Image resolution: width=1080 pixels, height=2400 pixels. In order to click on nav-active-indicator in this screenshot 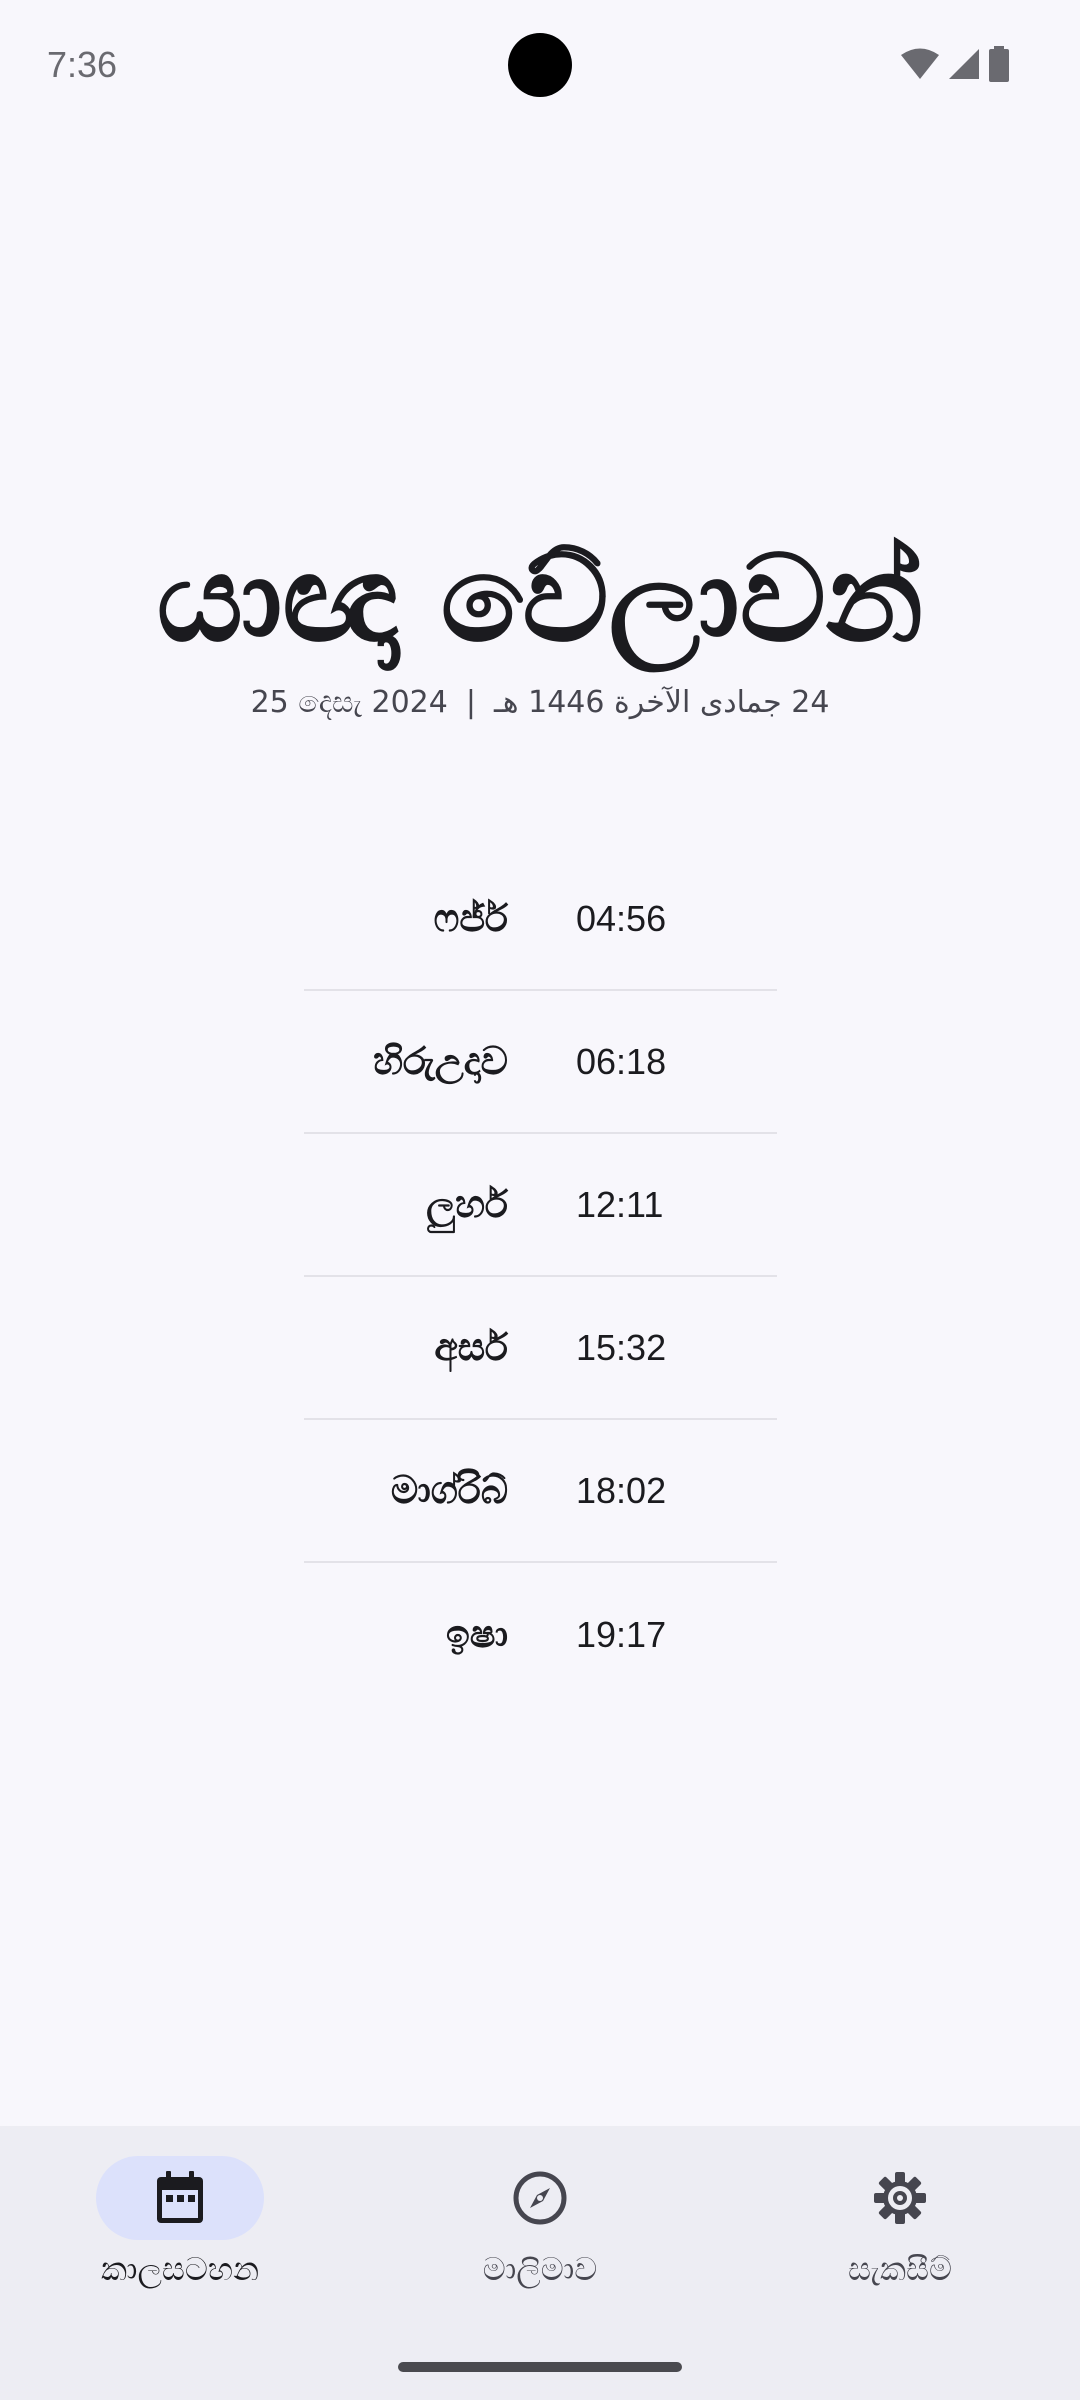, I will do `click(180, 2198)`.